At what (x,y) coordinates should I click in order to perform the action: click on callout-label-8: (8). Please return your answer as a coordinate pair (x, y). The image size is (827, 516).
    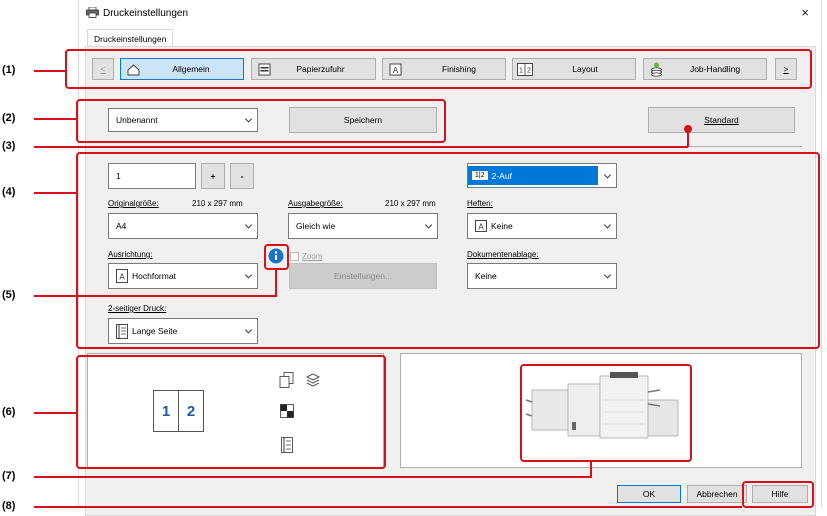
    Looking at the image, I should click on (9, 506).